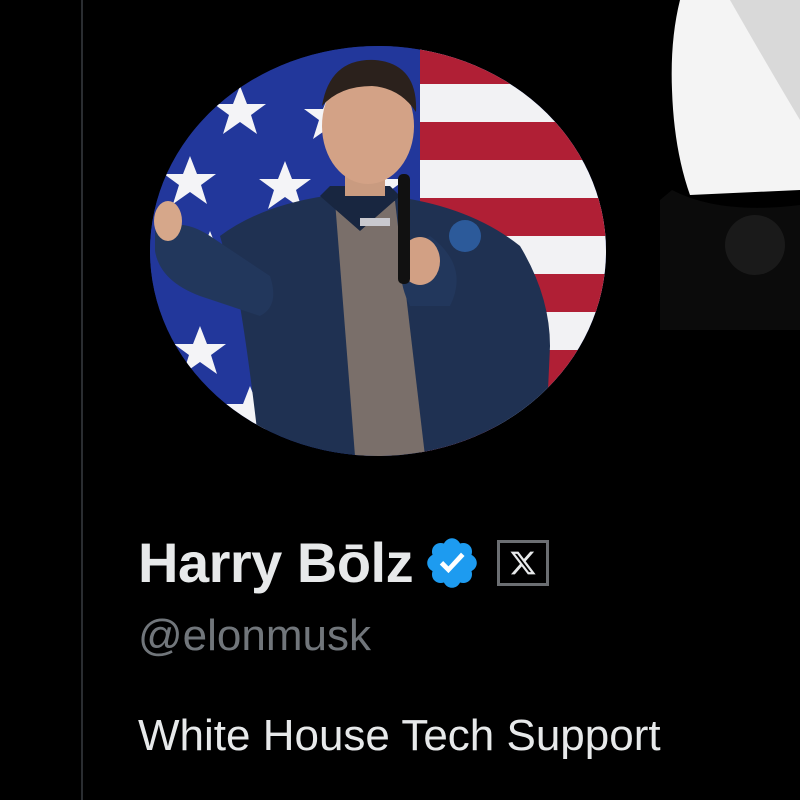  What do you see at coordinates (452, 563) in the screenshot?
I see `verified-checkmark-icon` at bounding box center [452, 563].